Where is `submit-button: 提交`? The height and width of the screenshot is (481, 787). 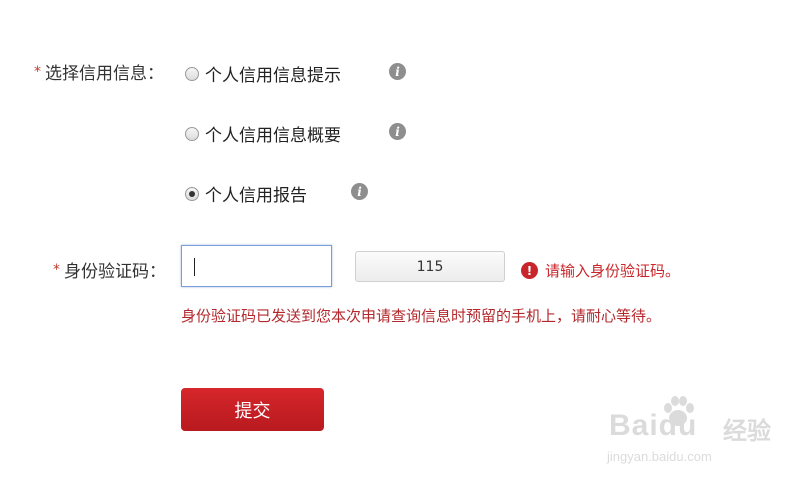
submit-button: 提交 is located at coordinates (252, 409).